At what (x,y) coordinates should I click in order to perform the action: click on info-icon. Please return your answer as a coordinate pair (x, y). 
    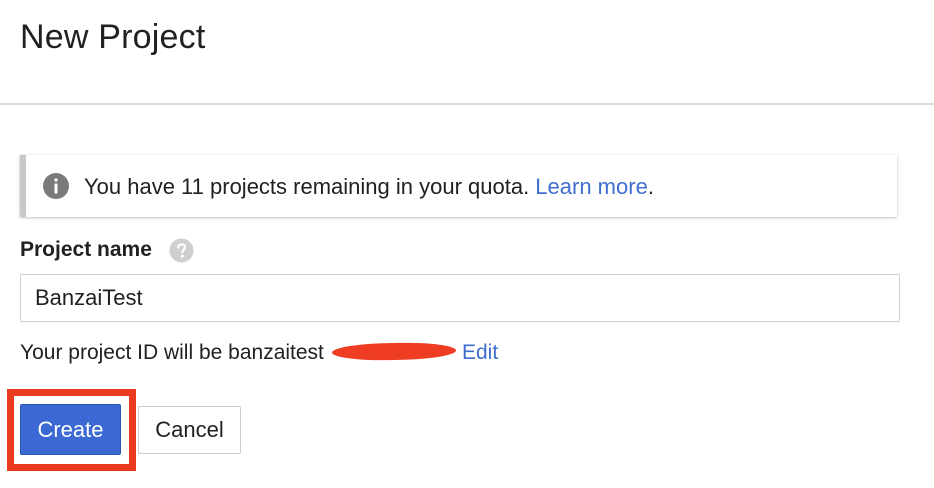
    Looking at the image, I should click on (56, 186).